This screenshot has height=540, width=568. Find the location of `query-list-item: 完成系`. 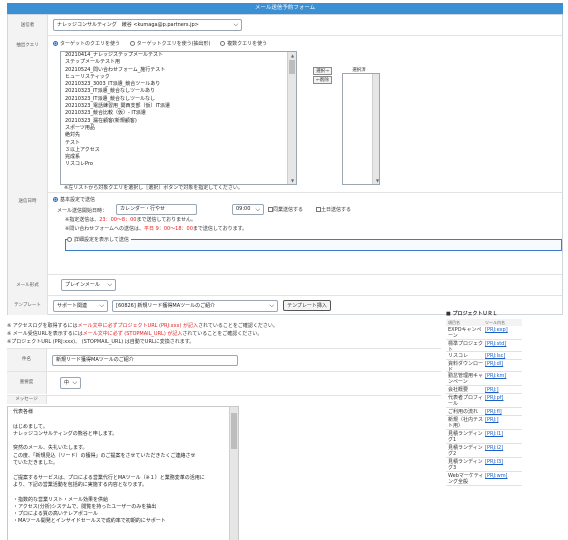

query-list-item: 完成系 is located at coordinates (179, 157).